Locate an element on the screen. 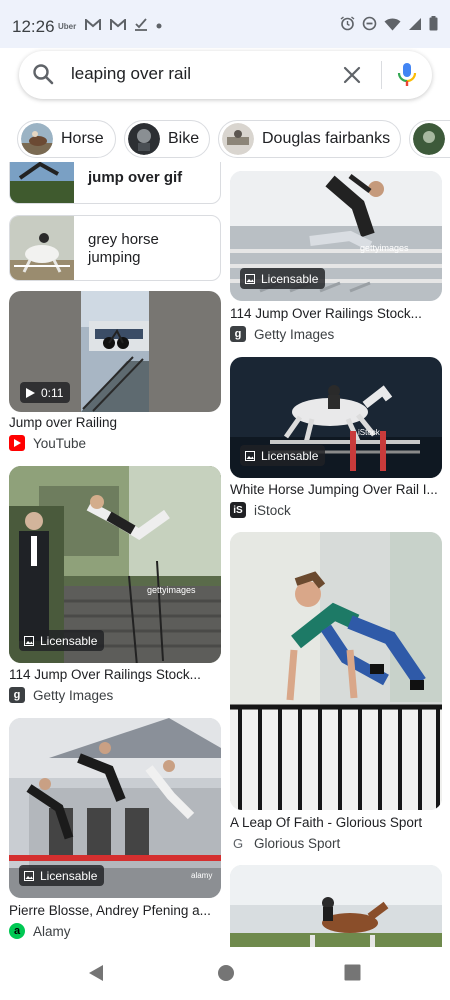  result-source: YouTube is located at coordinates (47, 443).